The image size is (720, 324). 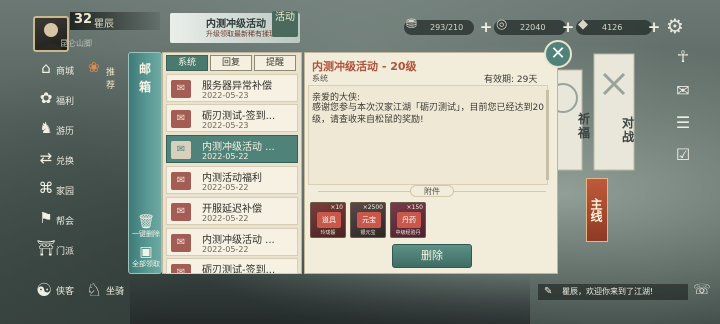 I want to click on travel-icon: ♞, so click(x=46, y=128).